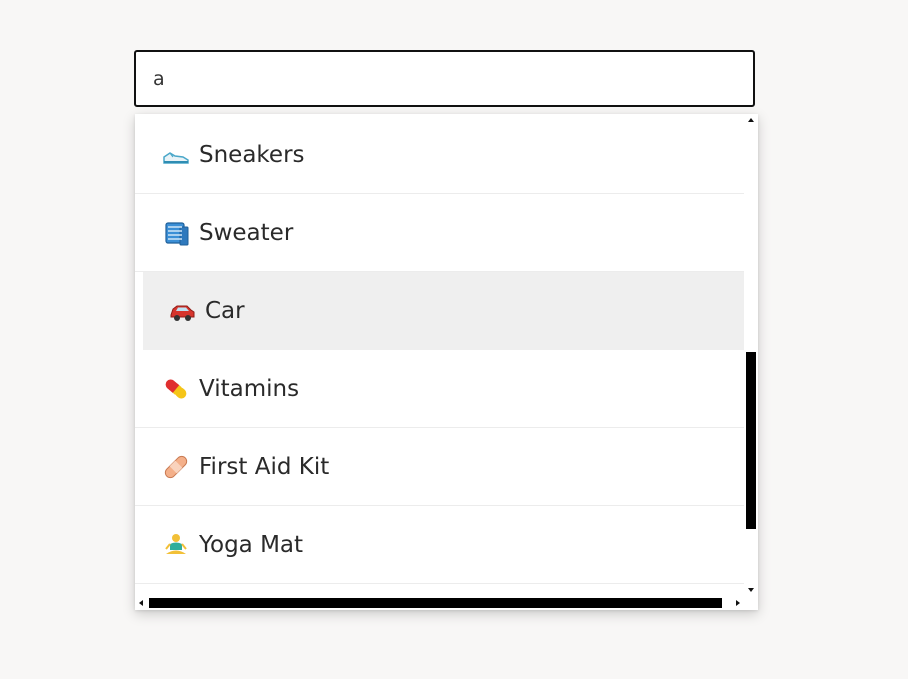 Image resolution: width=908 pixels, height=679 pixels. Describe the element at coordinates (444, 78) in the screenshot. I see `search-input: a` at that location.